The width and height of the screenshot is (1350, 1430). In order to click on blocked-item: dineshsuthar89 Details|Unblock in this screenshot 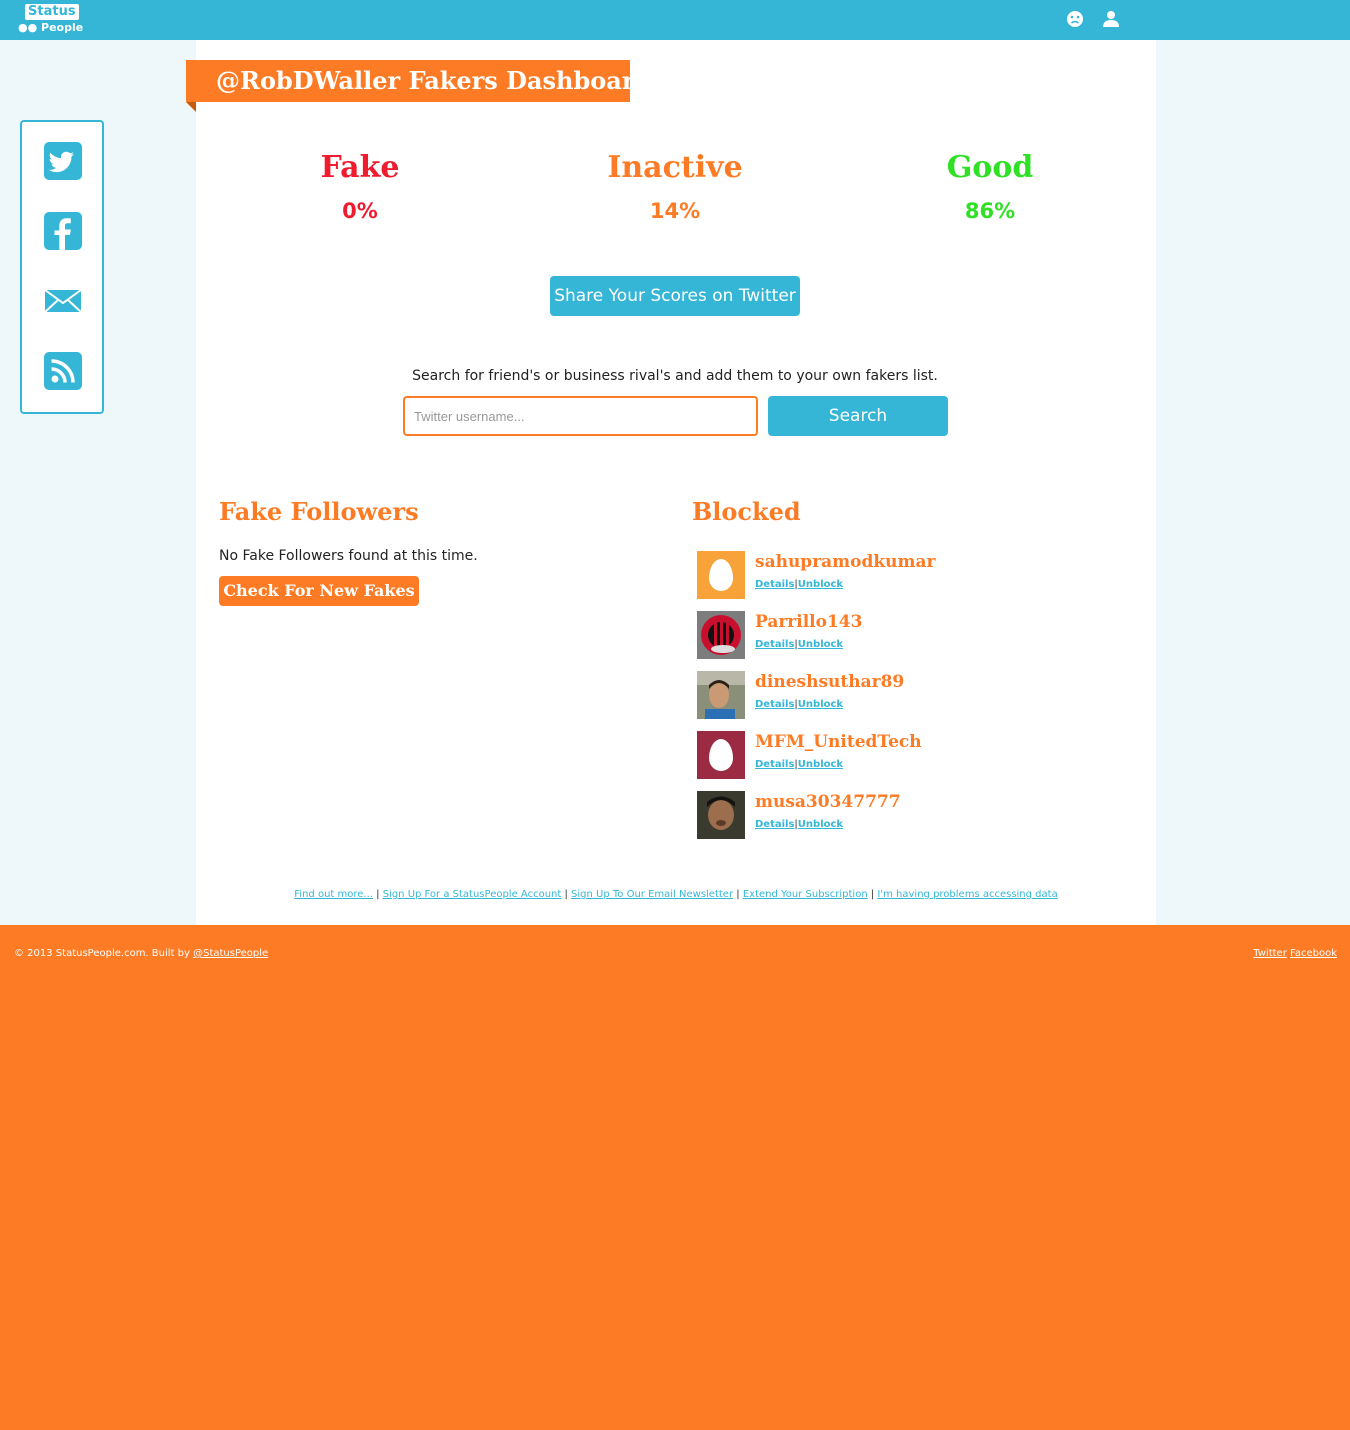, I will do `click(897, 695)`.